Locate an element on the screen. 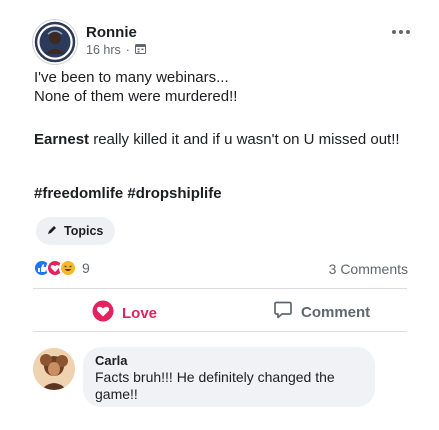  more-options-icon is located at coordinates (401, 32).